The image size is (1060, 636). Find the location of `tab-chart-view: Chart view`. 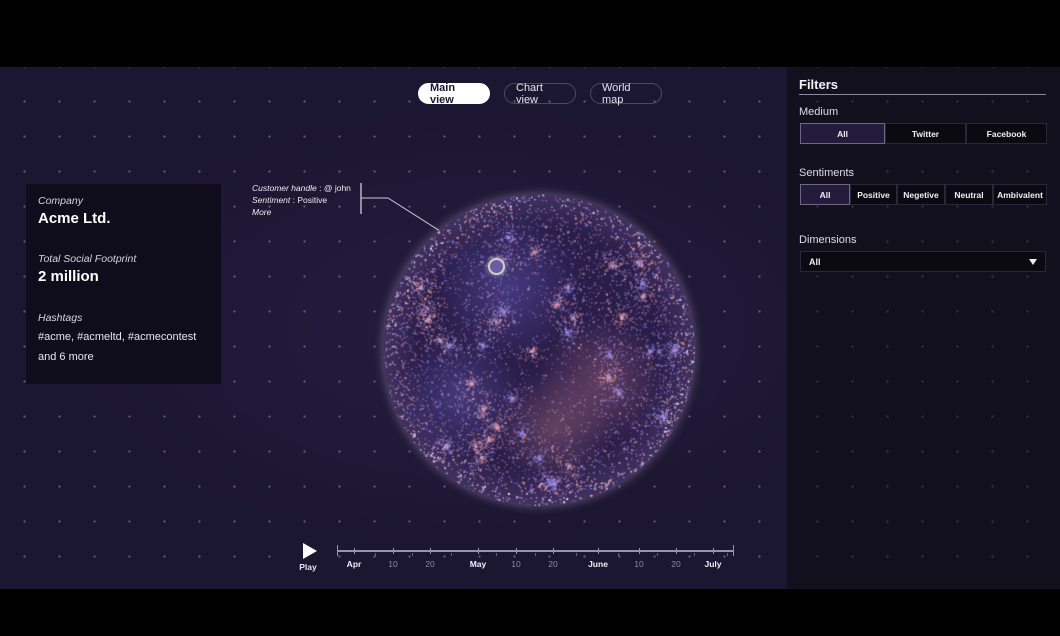

tab-chart-view: Chart view is located at coordinates (540, 94).